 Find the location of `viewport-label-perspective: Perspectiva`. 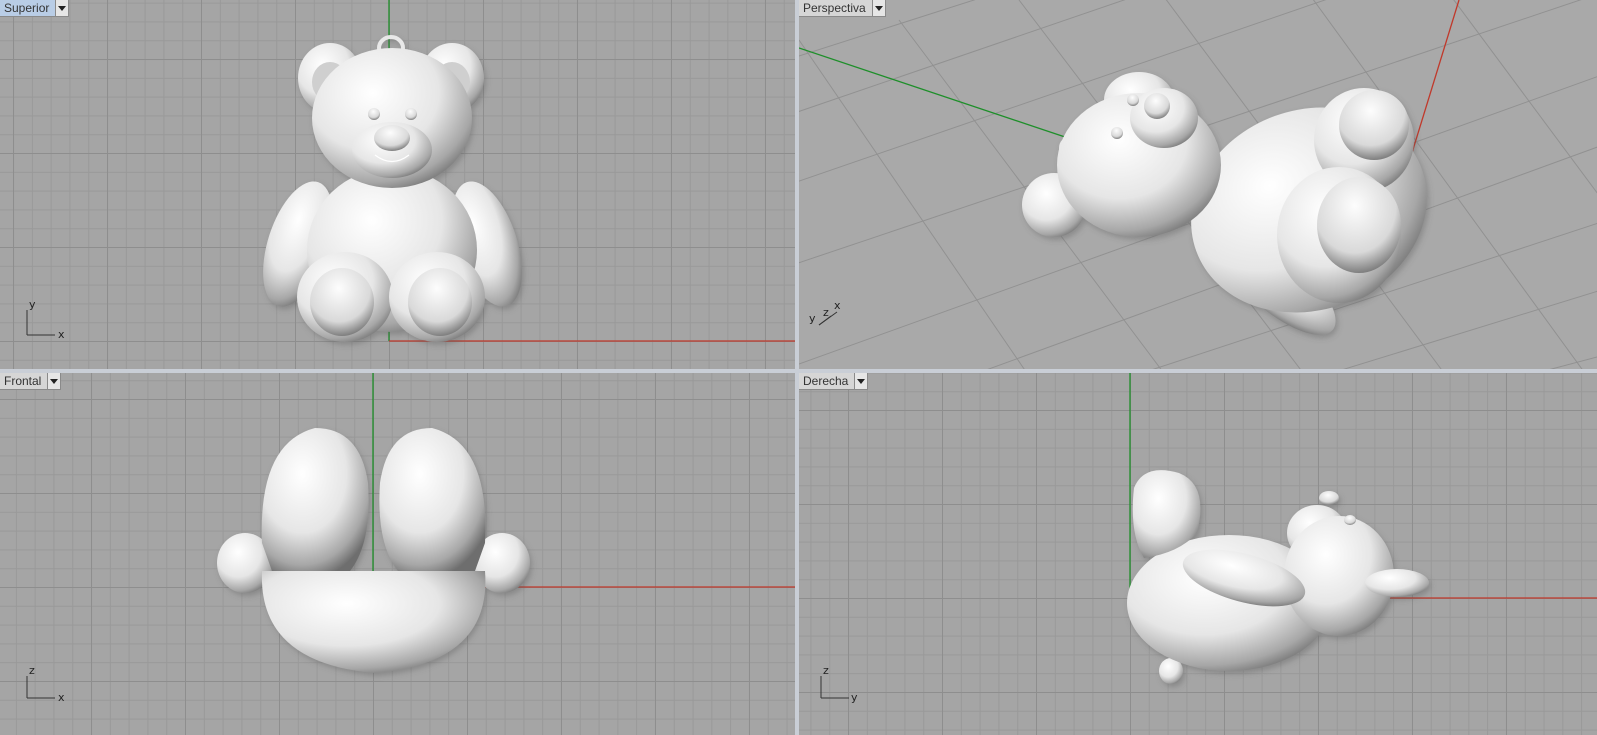

viewport-label-perspective: Perspectiva is located at coordinates (842, 8).